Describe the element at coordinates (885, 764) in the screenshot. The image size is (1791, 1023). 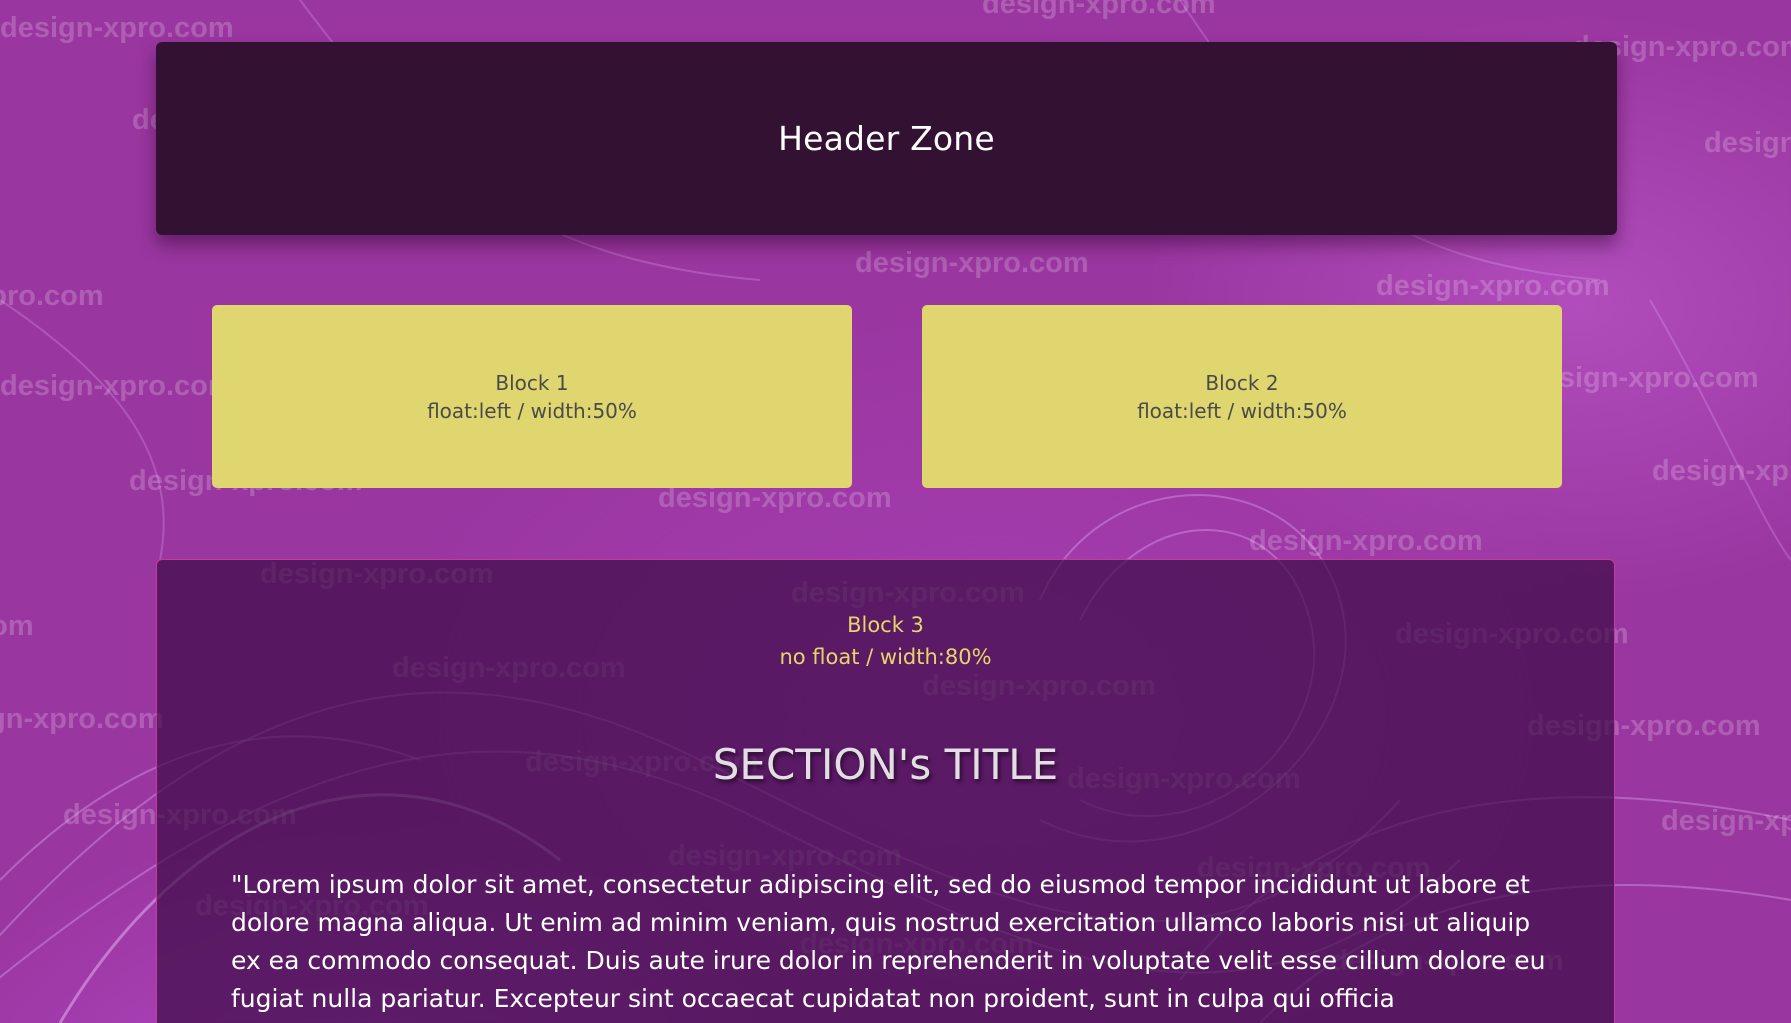
I see `section-title: SECTION's TITLE` at that location.